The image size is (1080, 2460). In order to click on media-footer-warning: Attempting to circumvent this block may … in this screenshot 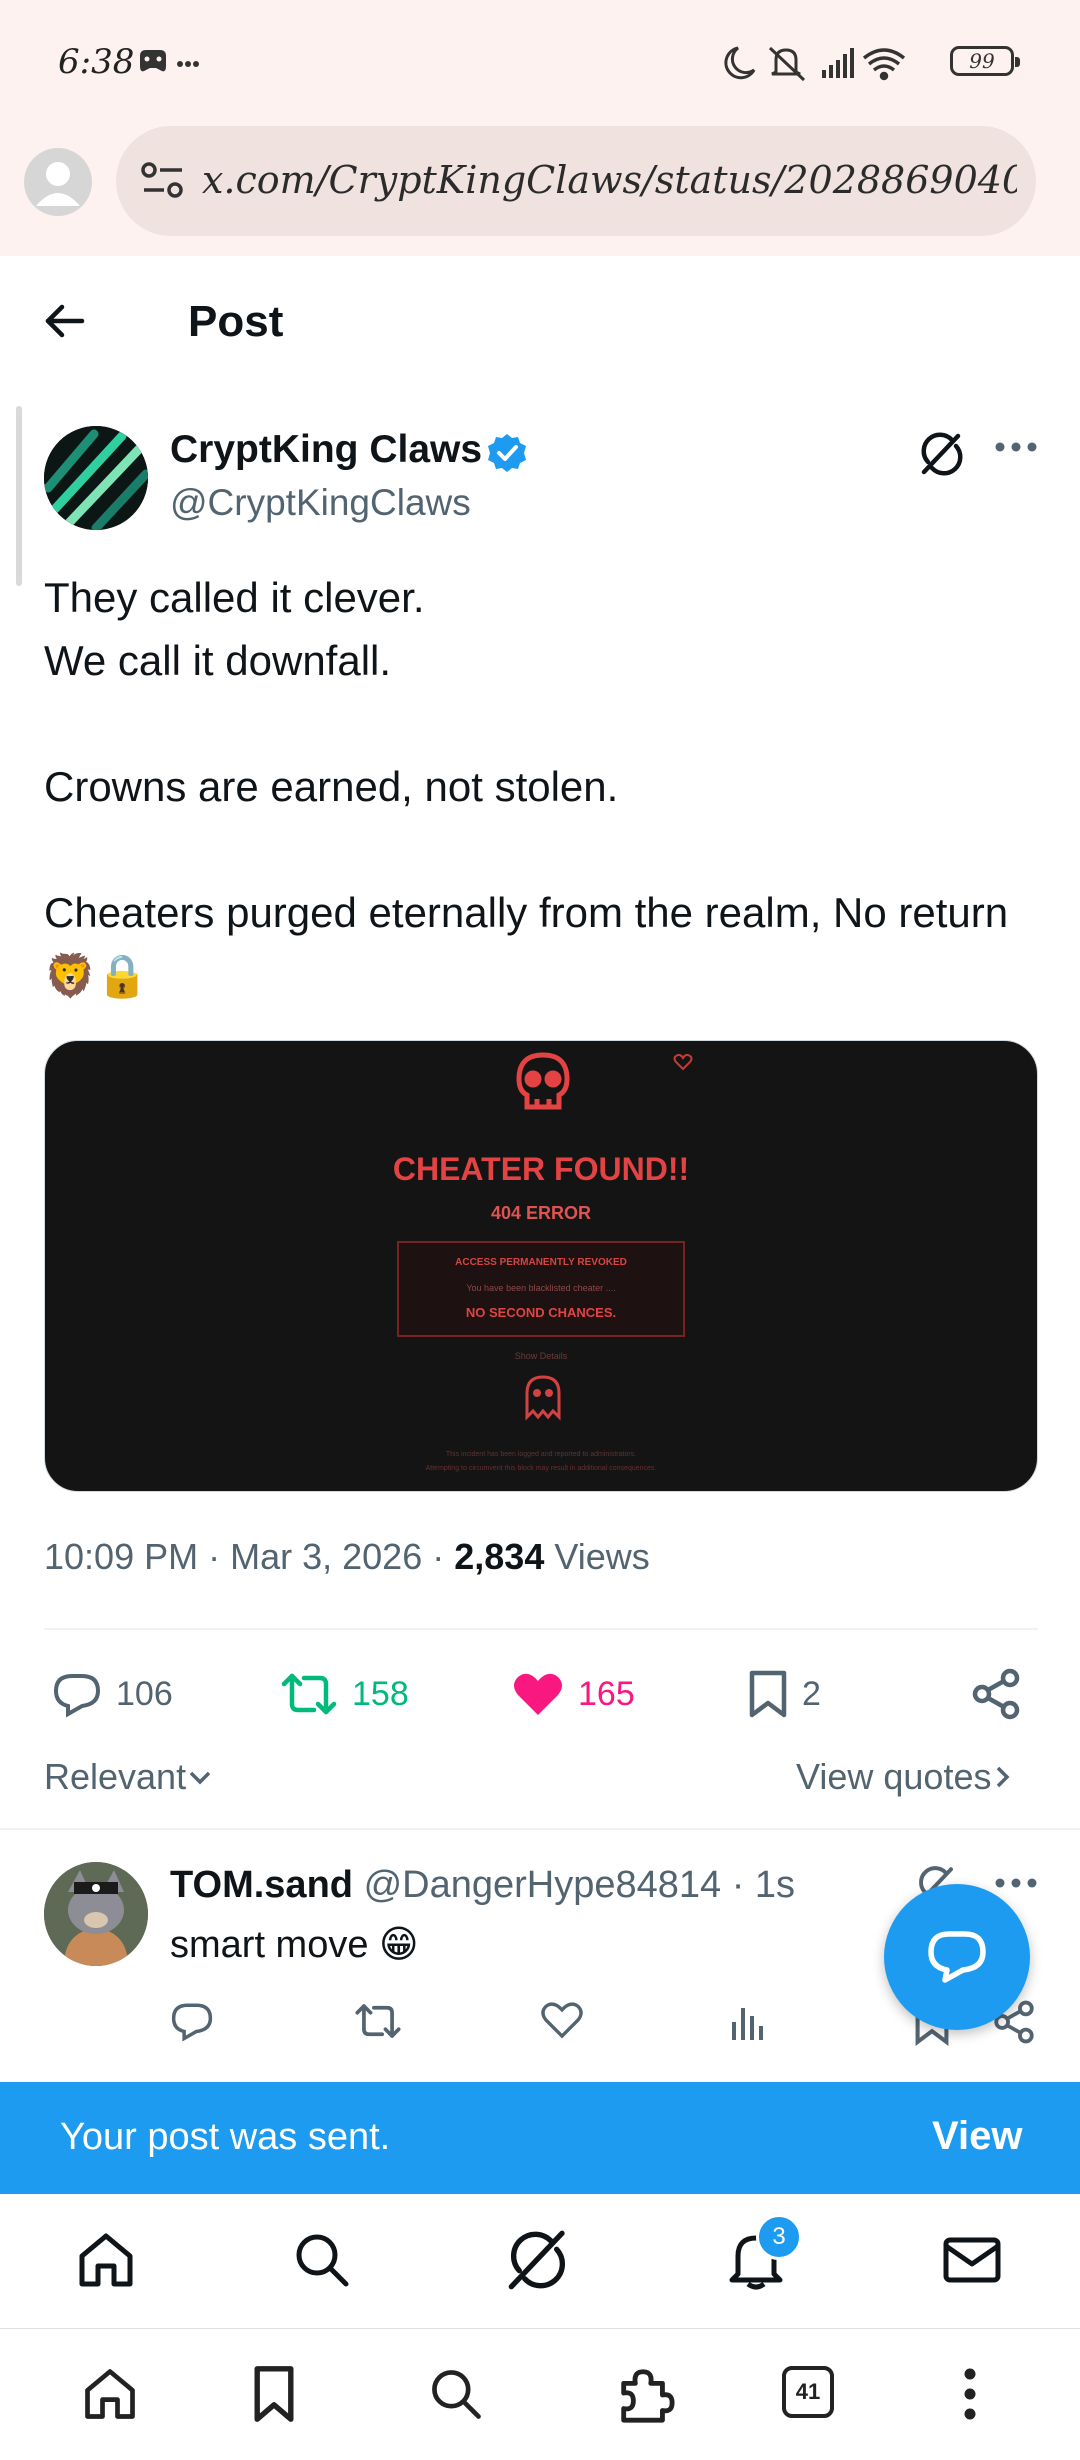, I will do `click(541, 1468)`.